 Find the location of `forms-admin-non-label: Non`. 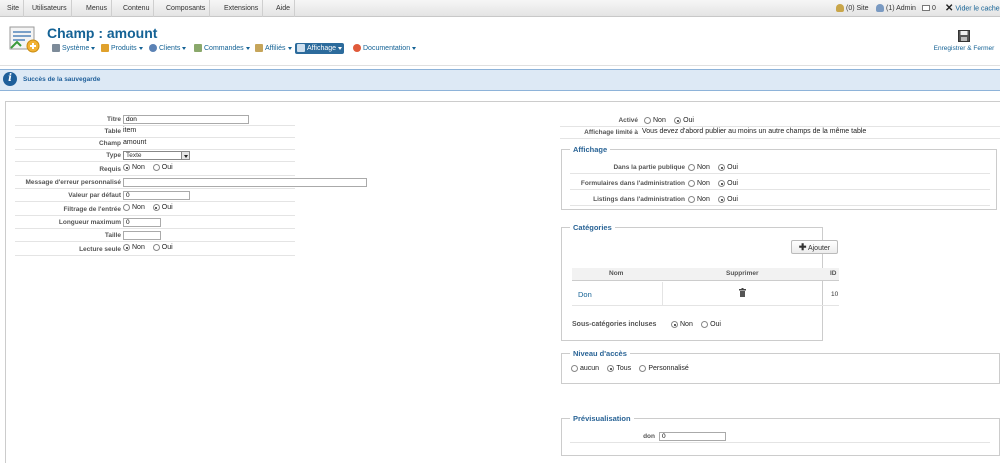

forms-admin-non-label: Non is located at coordinates (703, 184).